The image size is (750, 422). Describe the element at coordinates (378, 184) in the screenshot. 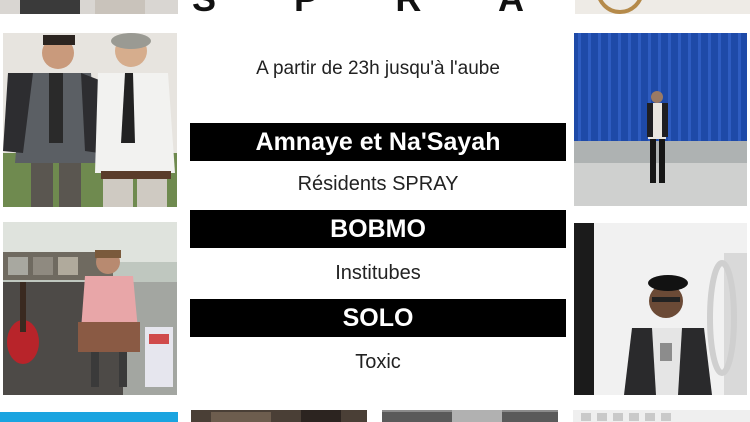

I see `artist-label-1: Résidents SPRAY` at that location.